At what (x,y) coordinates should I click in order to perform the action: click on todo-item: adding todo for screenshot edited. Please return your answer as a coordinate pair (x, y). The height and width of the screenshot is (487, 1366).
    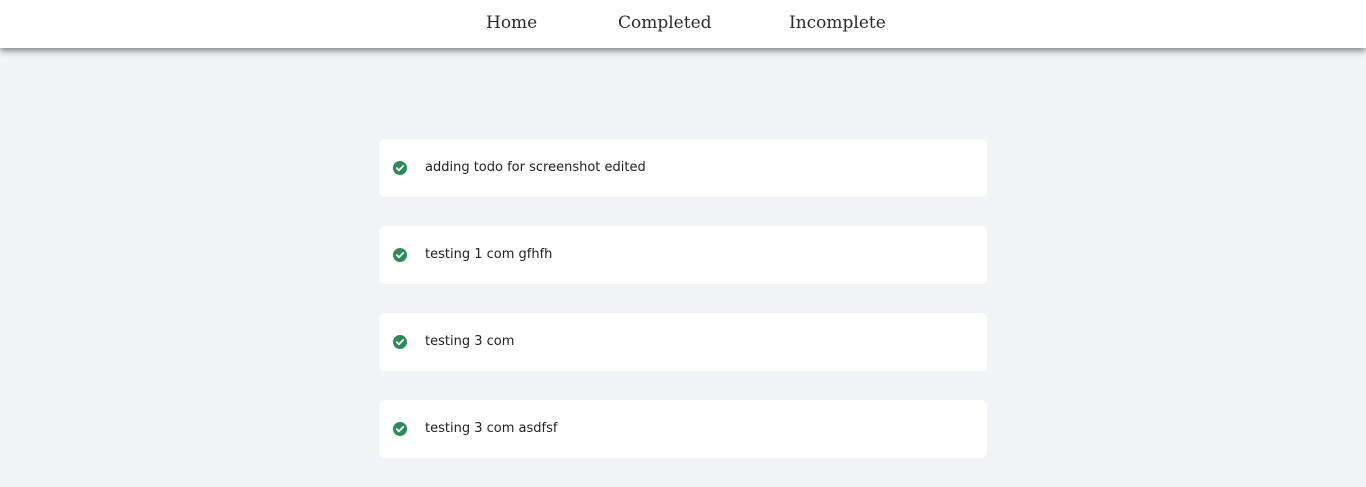
    Looking at the image, I should click on (683, 168).